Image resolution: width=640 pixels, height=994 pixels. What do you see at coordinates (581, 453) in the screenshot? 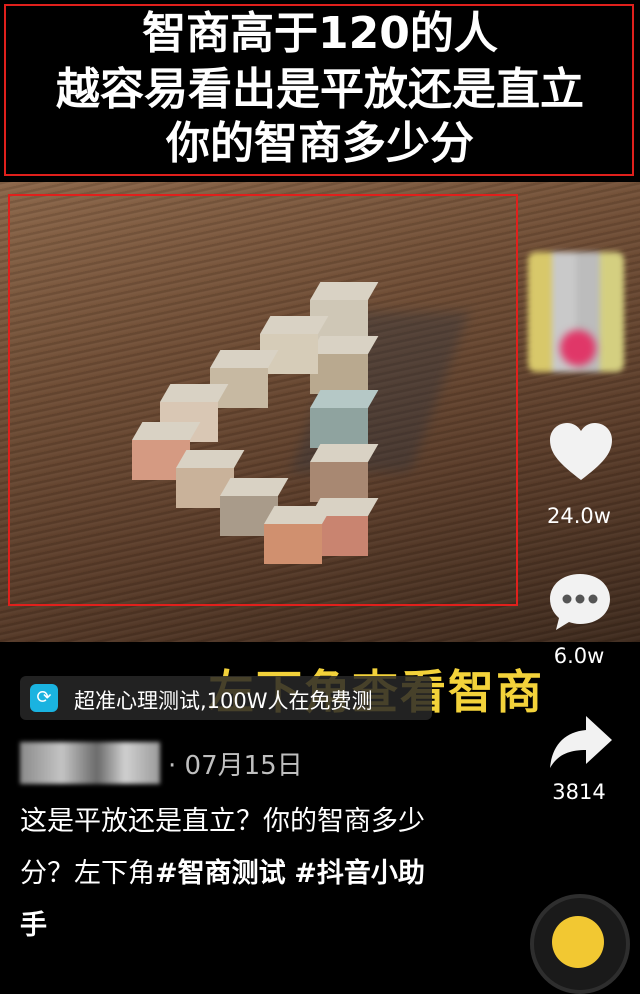
I see `heart-icon` at bounding box center [581, 453].